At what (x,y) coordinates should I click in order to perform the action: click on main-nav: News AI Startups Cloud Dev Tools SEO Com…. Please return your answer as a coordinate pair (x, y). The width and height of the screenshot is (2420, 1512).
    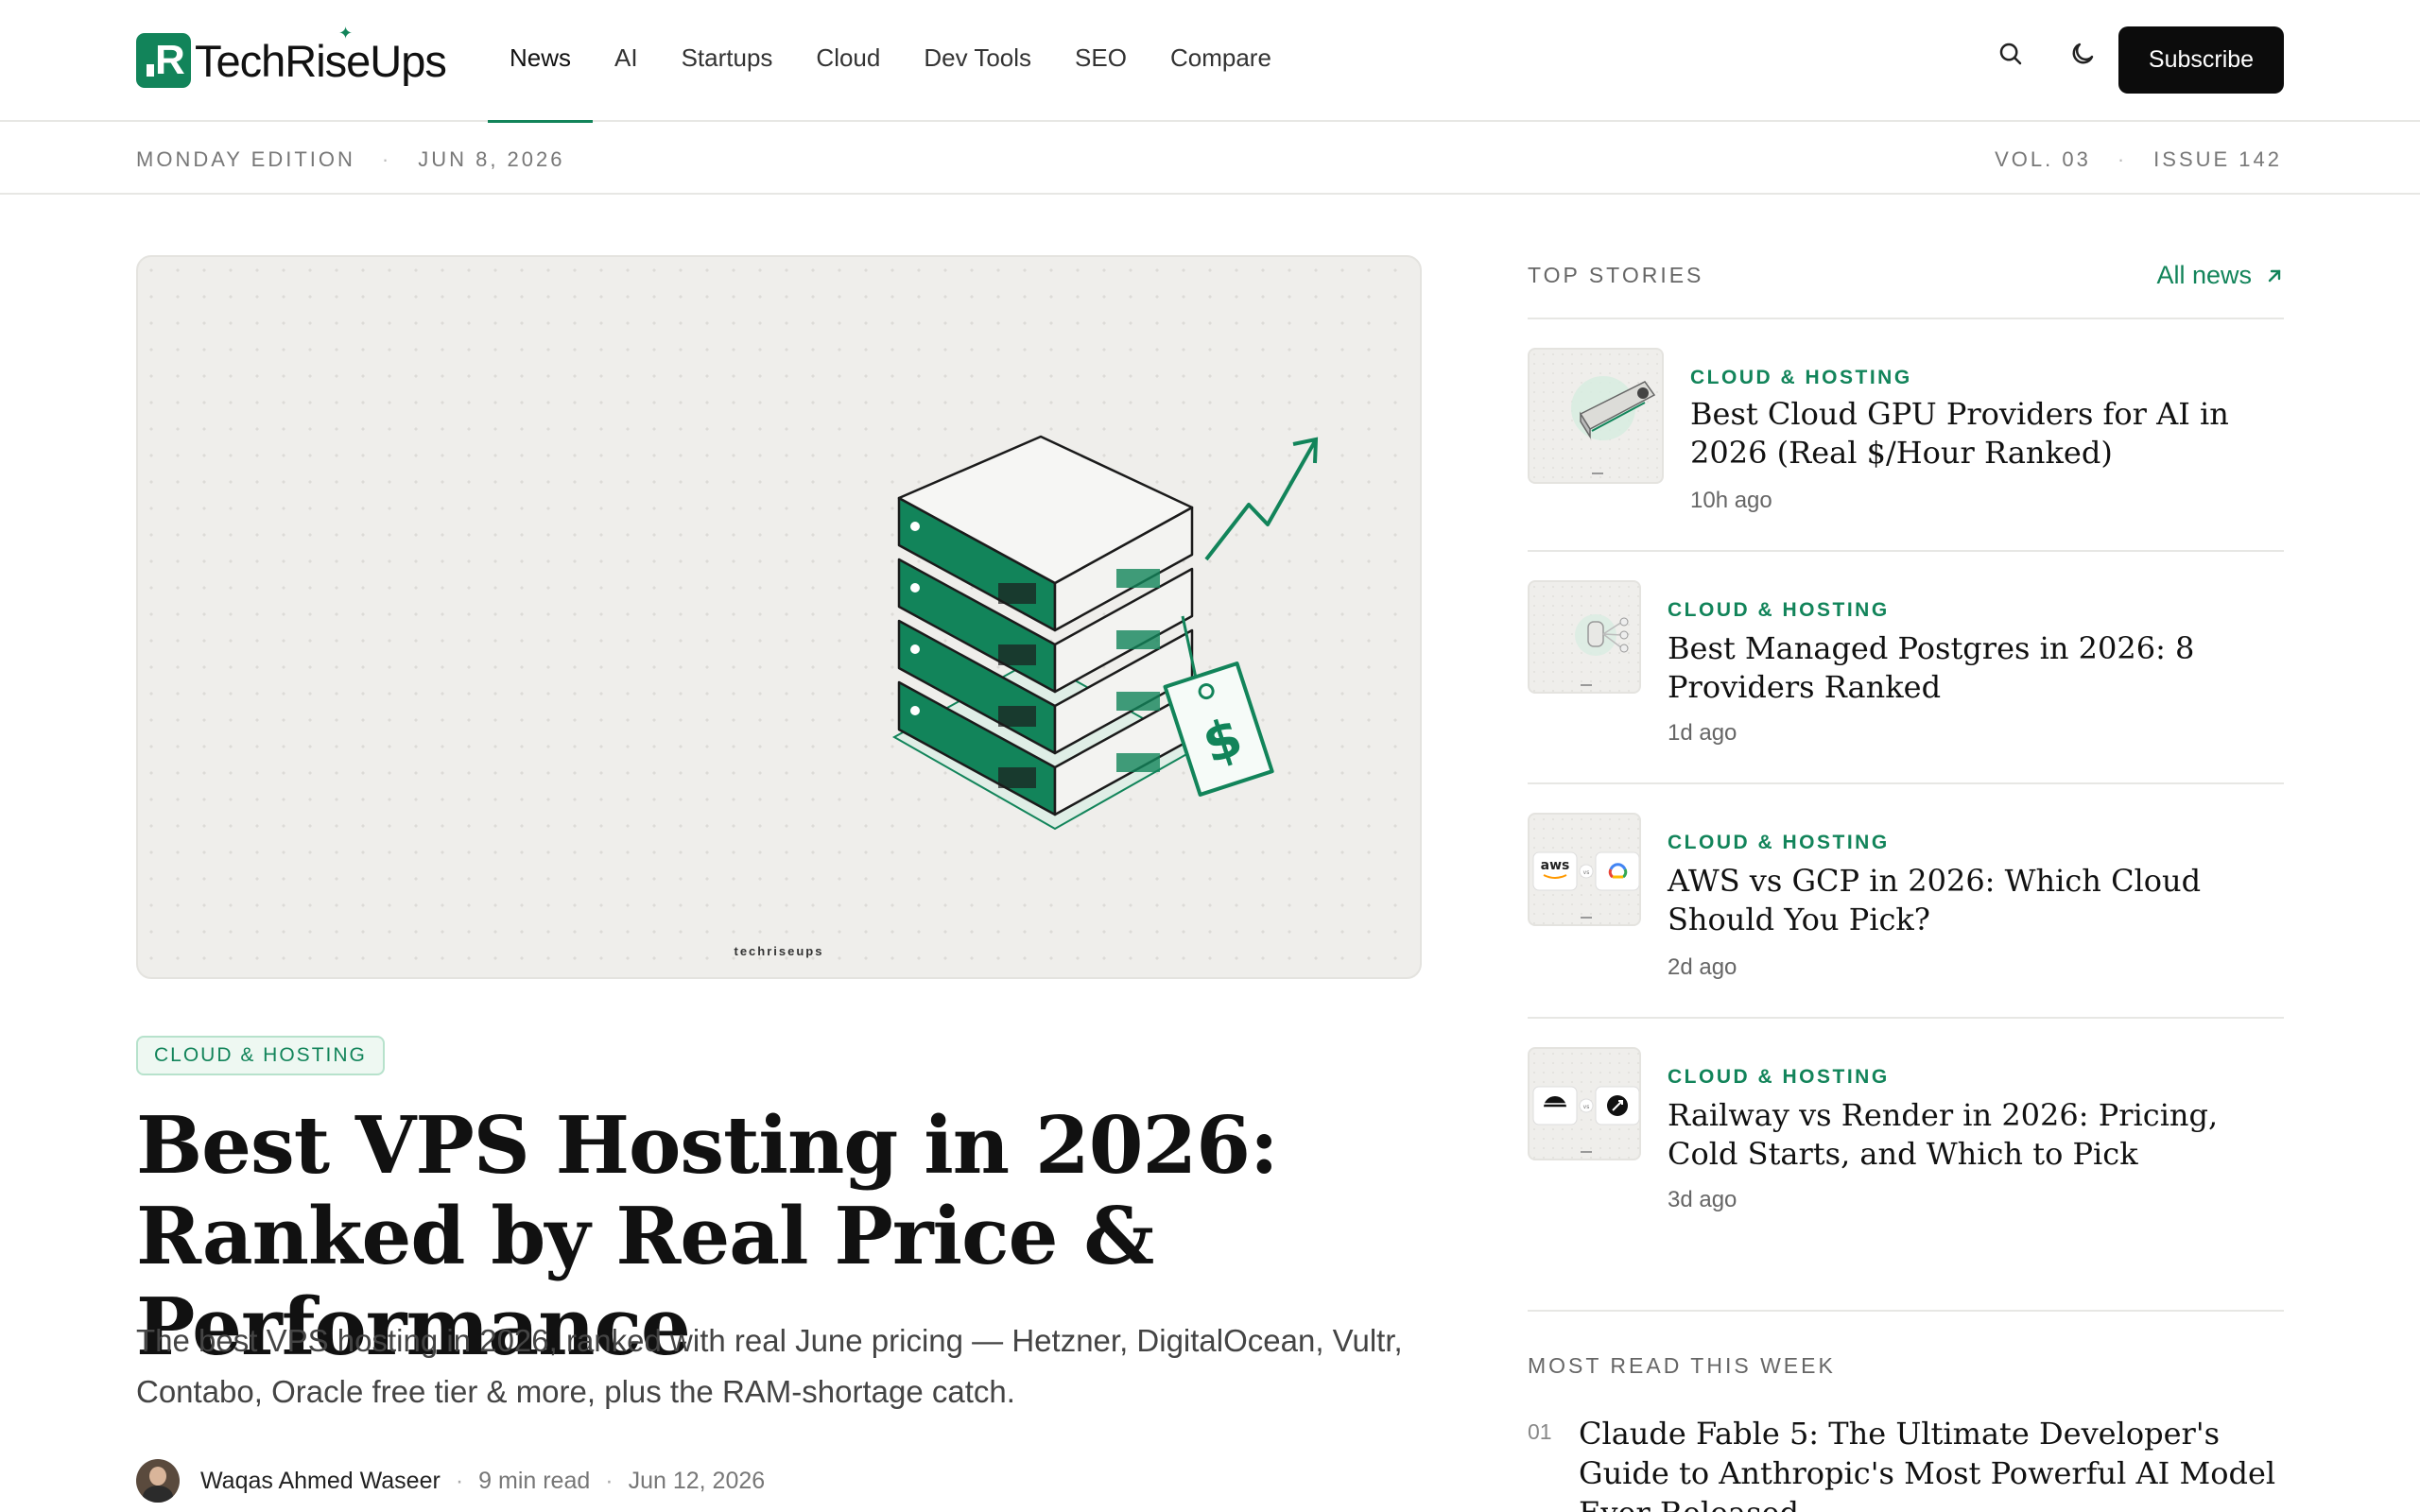
    Looking at the image, I should click on (890, 77).